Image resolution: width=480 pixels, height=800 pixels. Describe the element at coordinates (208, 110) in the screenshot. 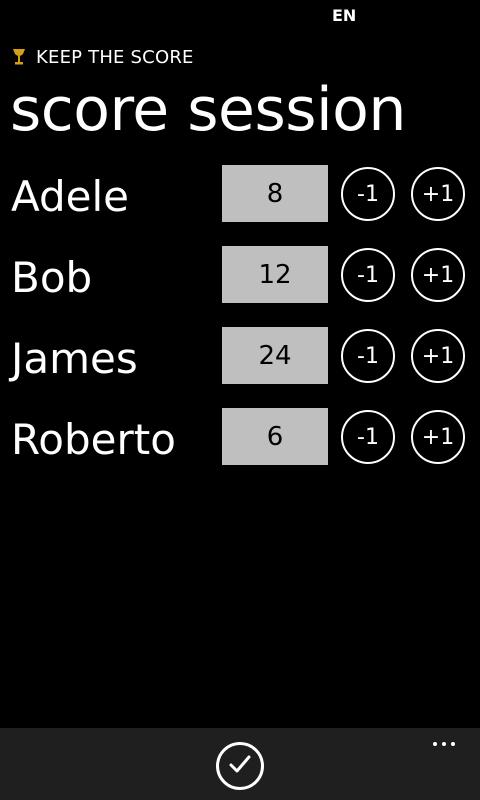

I see `page-title: score session` at that location.